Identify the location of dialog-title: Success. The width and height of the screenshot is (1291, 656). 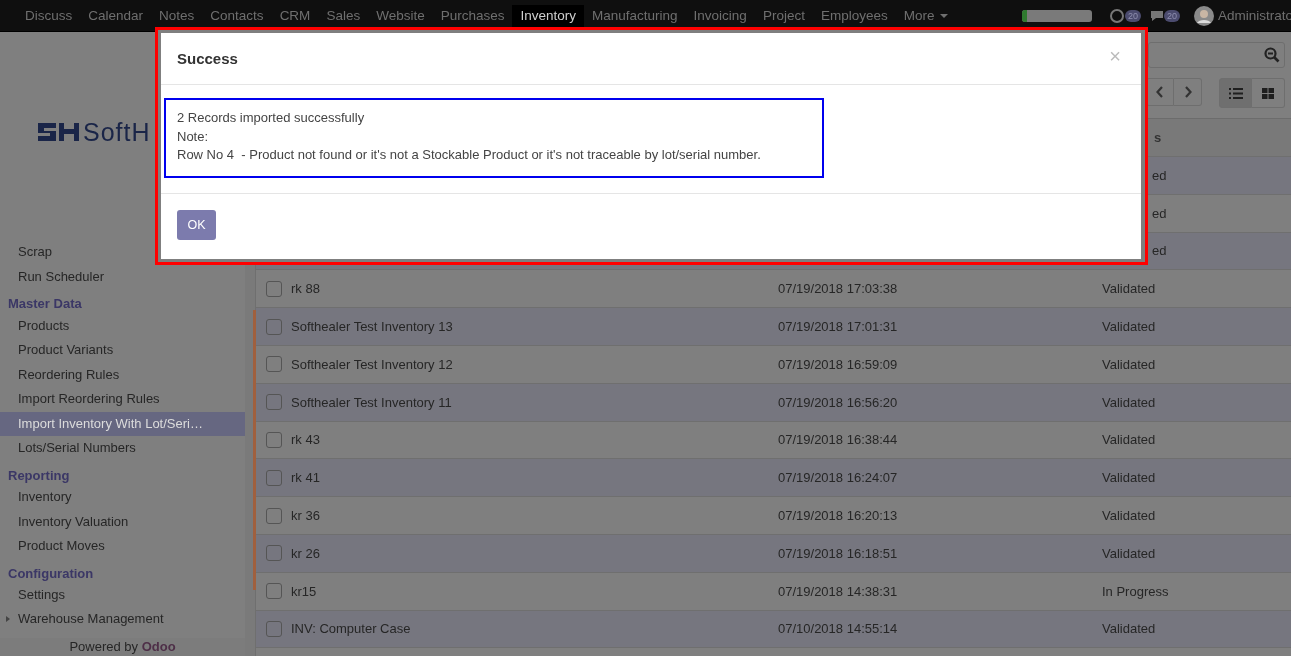
(207, 58).